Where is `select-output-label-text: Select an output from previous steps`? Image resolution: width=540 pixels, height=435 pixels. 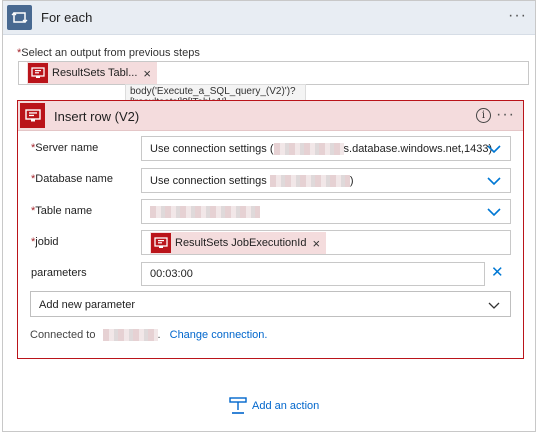 select-output-label-text: Select an output from previous steps is located at coordinates (110, 53).